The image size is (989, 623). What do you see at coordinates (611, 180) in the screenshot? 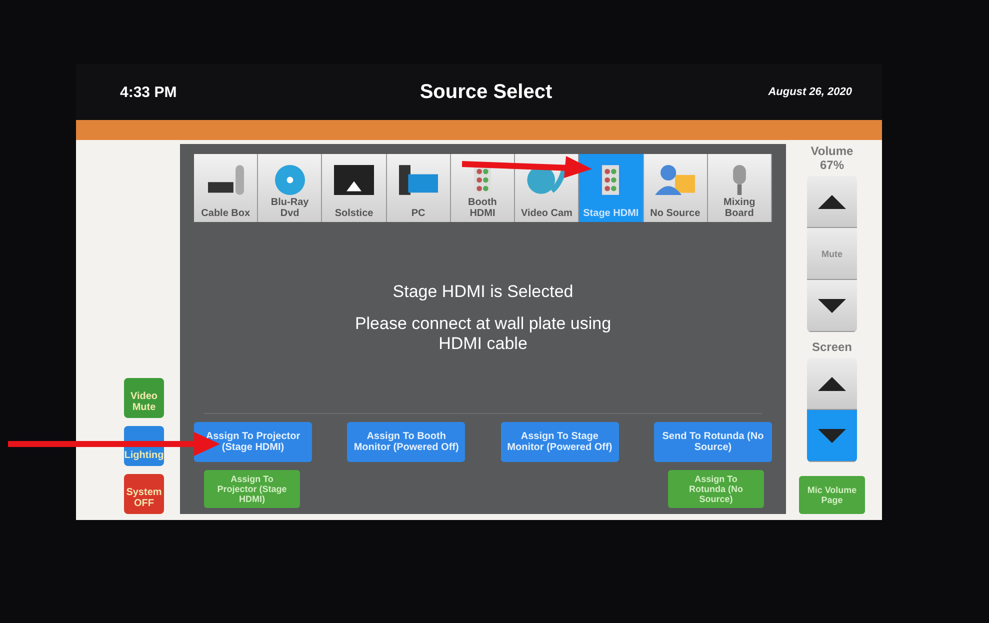
I see `connector-plate-icon` at bounding box center [611, 180].